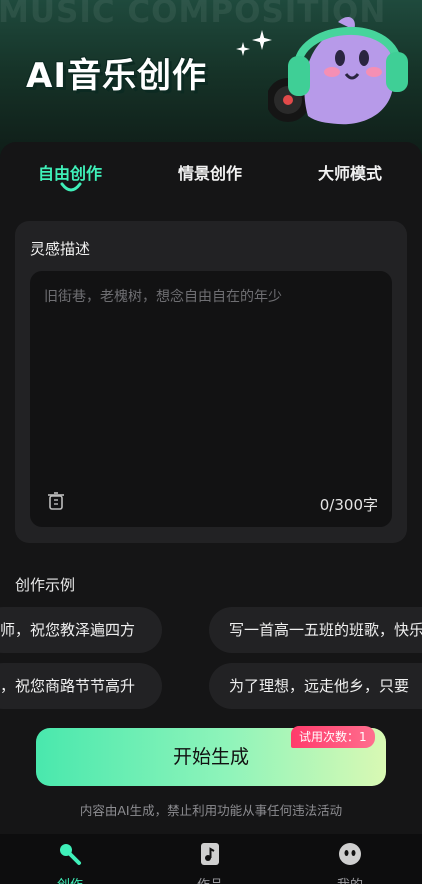  Describe the element at coordinates (45, 585) in the screenshot. I see `examples-title: 创作示例` at that location.